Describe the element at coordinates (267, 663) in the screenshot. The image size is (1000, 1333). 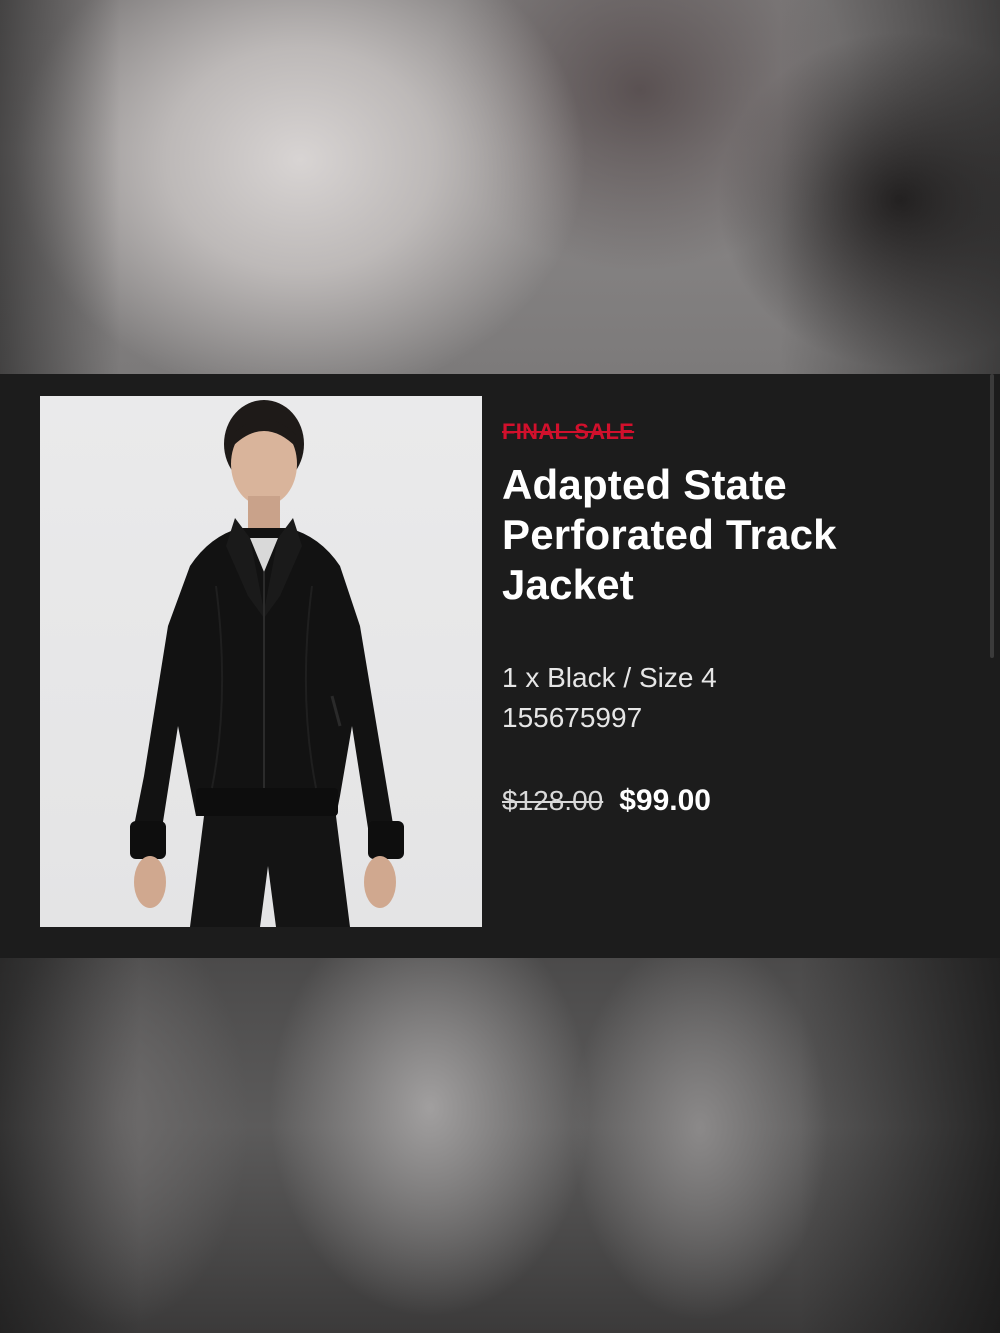
I see `model-in-jacket-illustration` at that location.